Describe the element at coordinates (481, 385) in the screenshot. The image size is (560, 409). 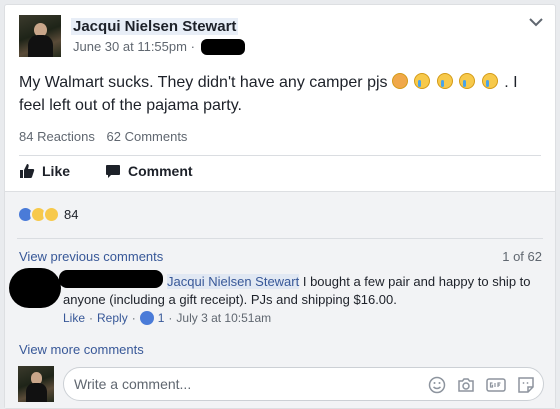
I see `composer-tools` at that location.